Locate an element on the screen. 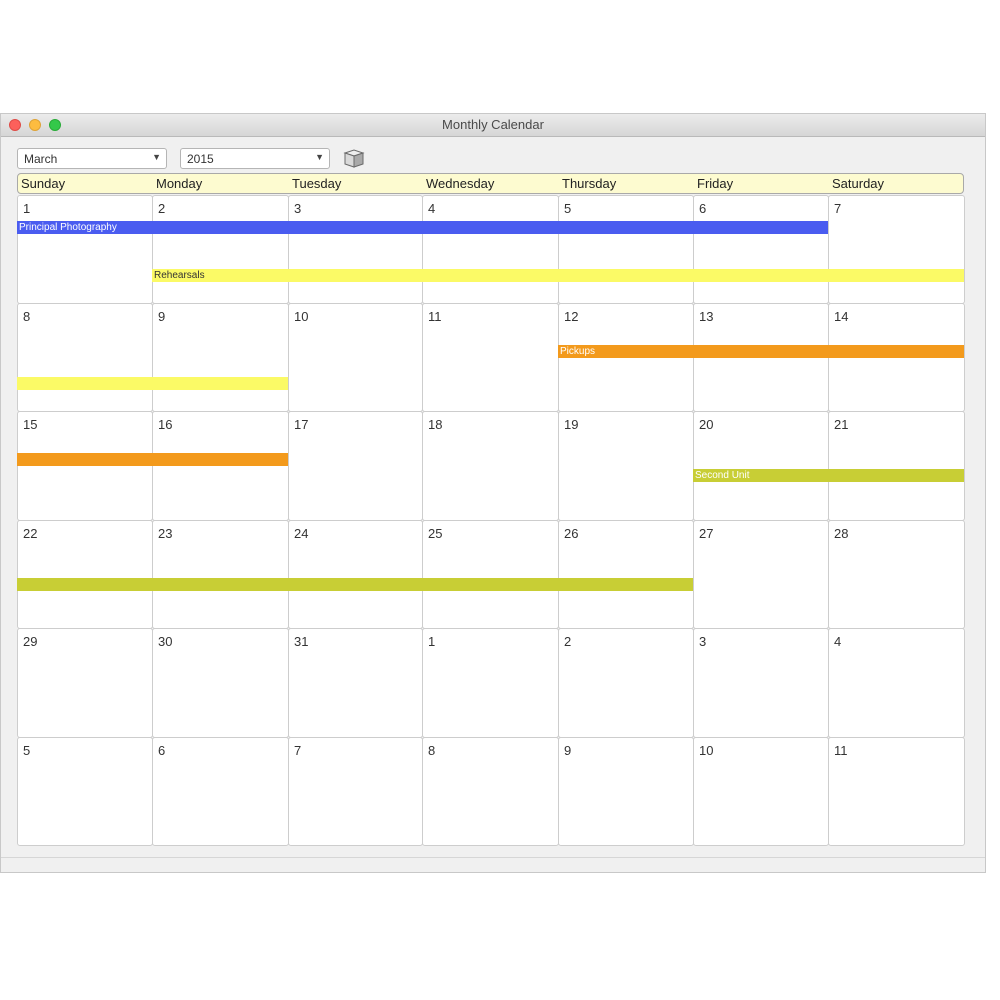  weekday-label-thursday: Thursday is located at coordinates (589, 183).